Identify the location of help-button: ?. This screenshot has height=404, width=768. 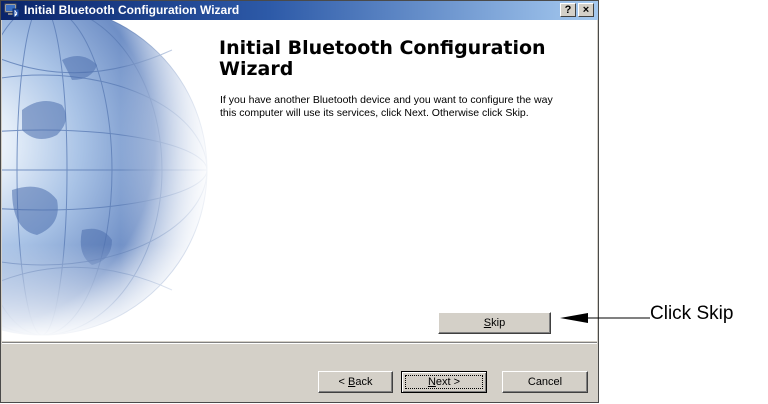
(568, 10).